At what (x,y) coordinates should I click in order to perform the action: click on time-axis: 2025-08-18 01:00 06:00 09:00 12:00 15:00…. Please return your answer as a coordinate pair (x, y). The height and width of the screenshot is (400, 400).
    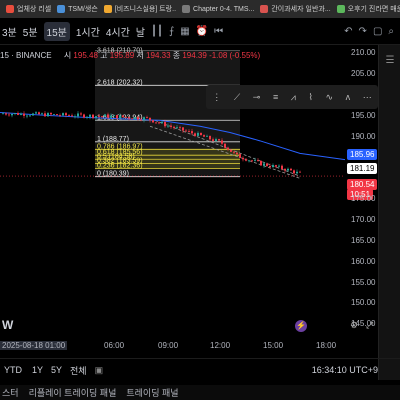
    Looking at the image, I should click on (172, 347).